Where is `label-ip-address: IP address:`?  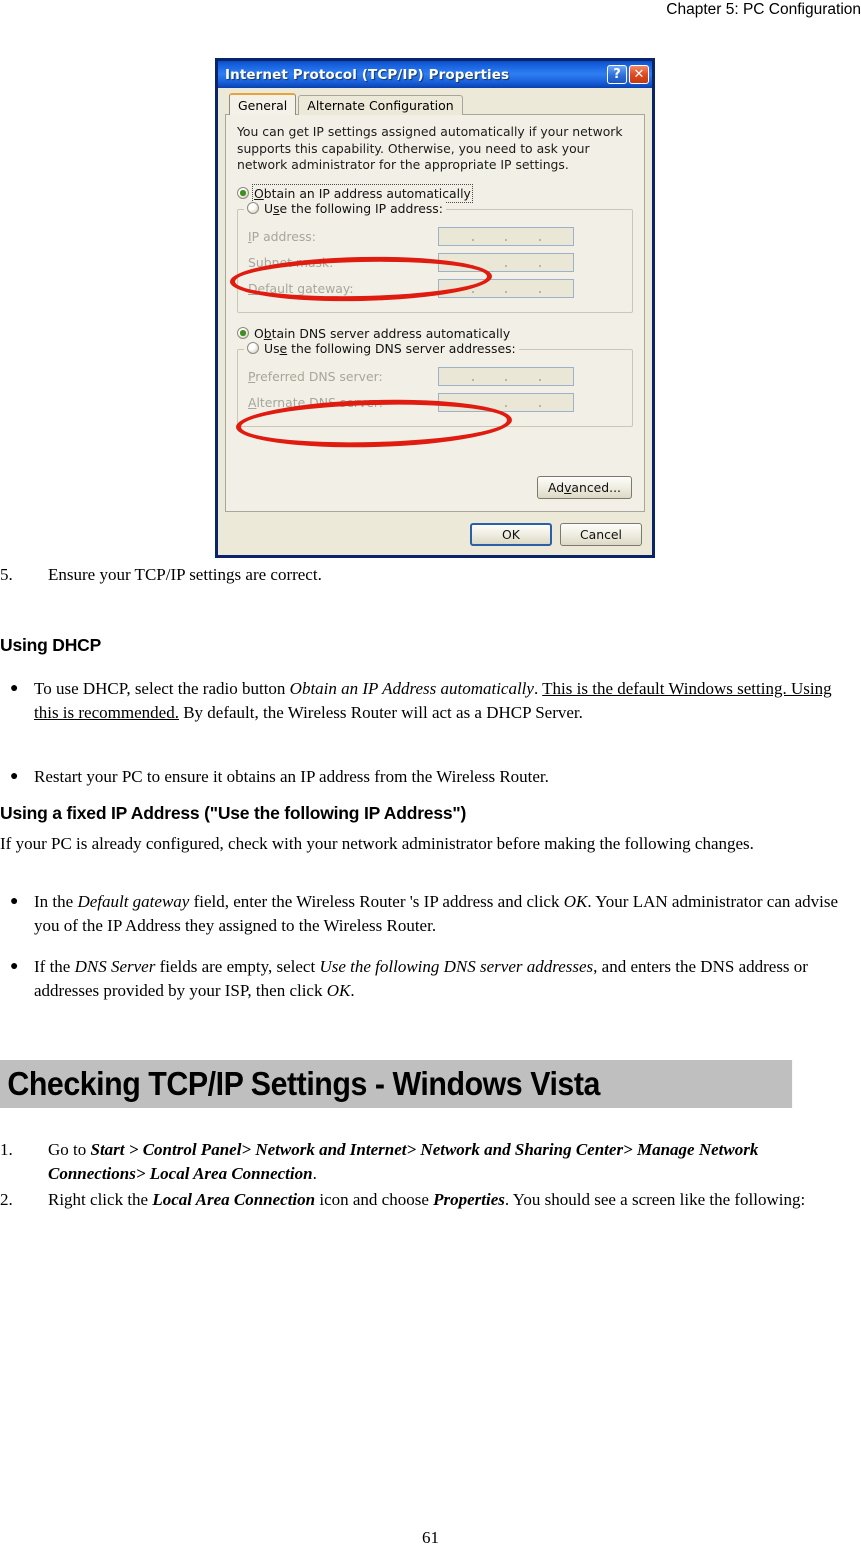 label-ip-address: IP address: is located at coordinates (282, 236).